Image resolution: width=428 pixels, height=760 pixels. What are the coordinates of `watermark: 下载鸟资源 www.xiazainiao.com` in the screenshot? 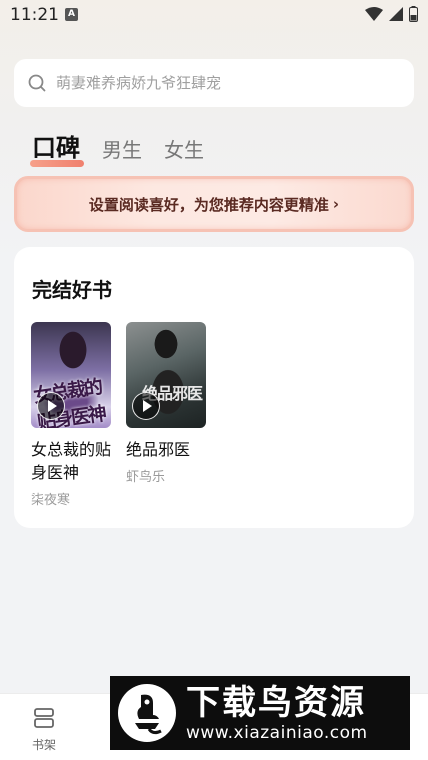 It's located at (260, 713).